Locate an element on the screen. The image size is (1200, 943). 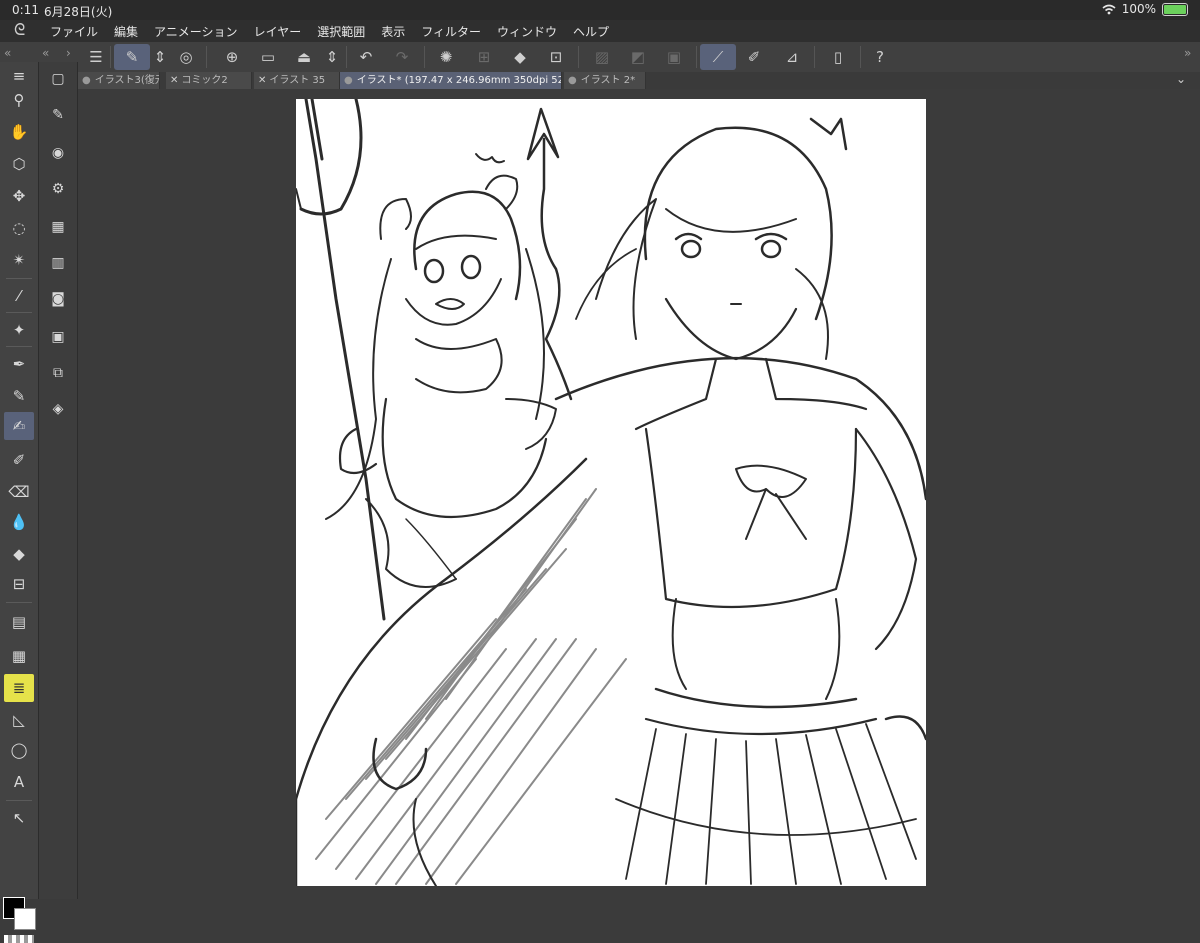
clear-selection-icon: ▨ is located at coordinates (602, 57).